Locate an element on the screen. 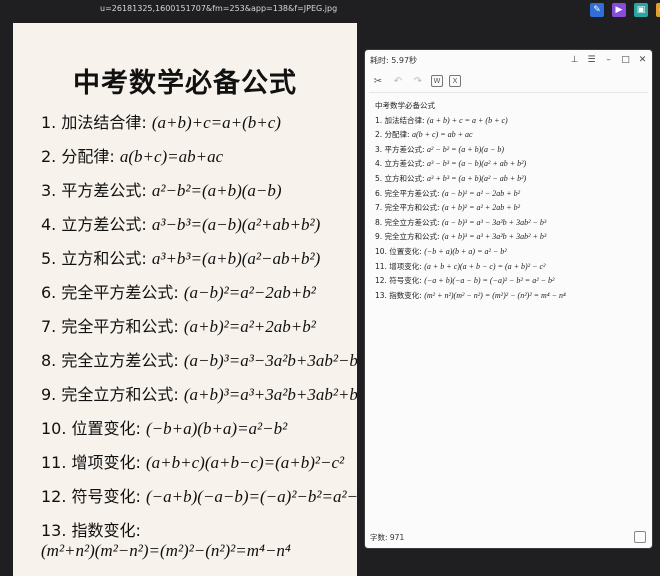 The width and height of the screenshot is (660, 576). ocr-line-label: 5. 立方和公式: is located at coordinates (401, 178).